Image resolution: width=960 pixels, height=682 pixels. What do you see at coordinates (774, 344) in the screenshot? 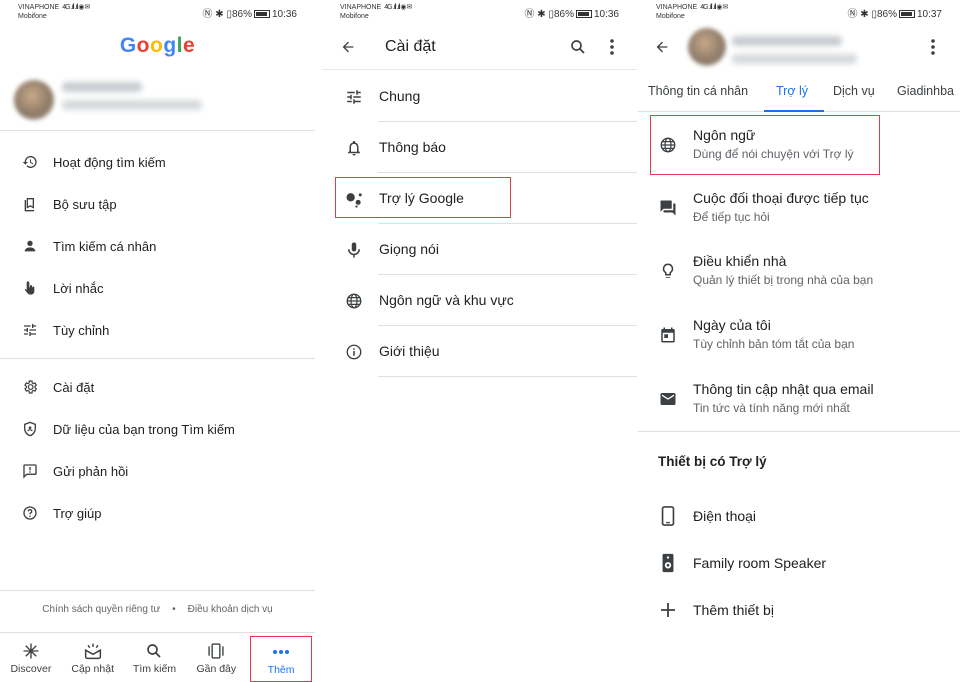
I see `item-subtitle: Tùy chỉnh bản tóm tắt của bạn` at bounding box center [774, 344].